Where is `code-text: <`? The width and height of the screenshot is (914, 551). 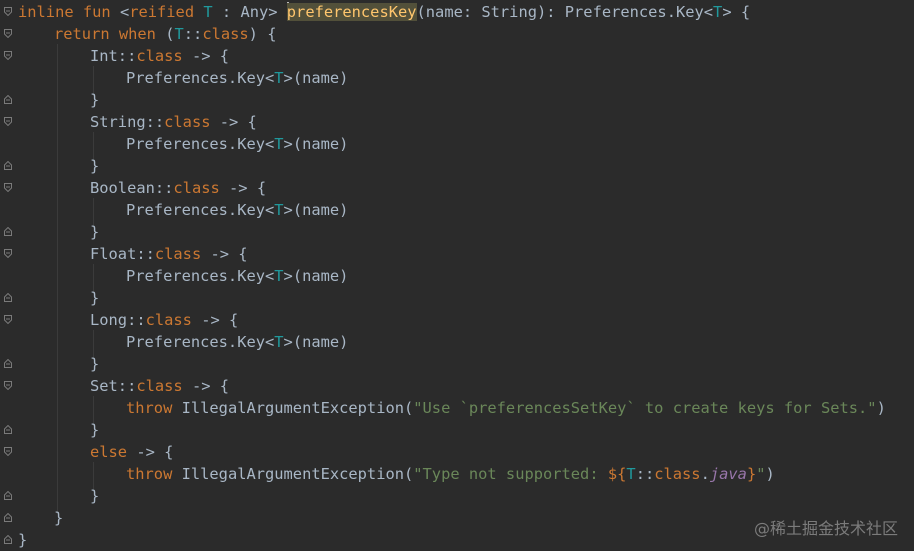 code-text: < is located at coordinates (120, 12).